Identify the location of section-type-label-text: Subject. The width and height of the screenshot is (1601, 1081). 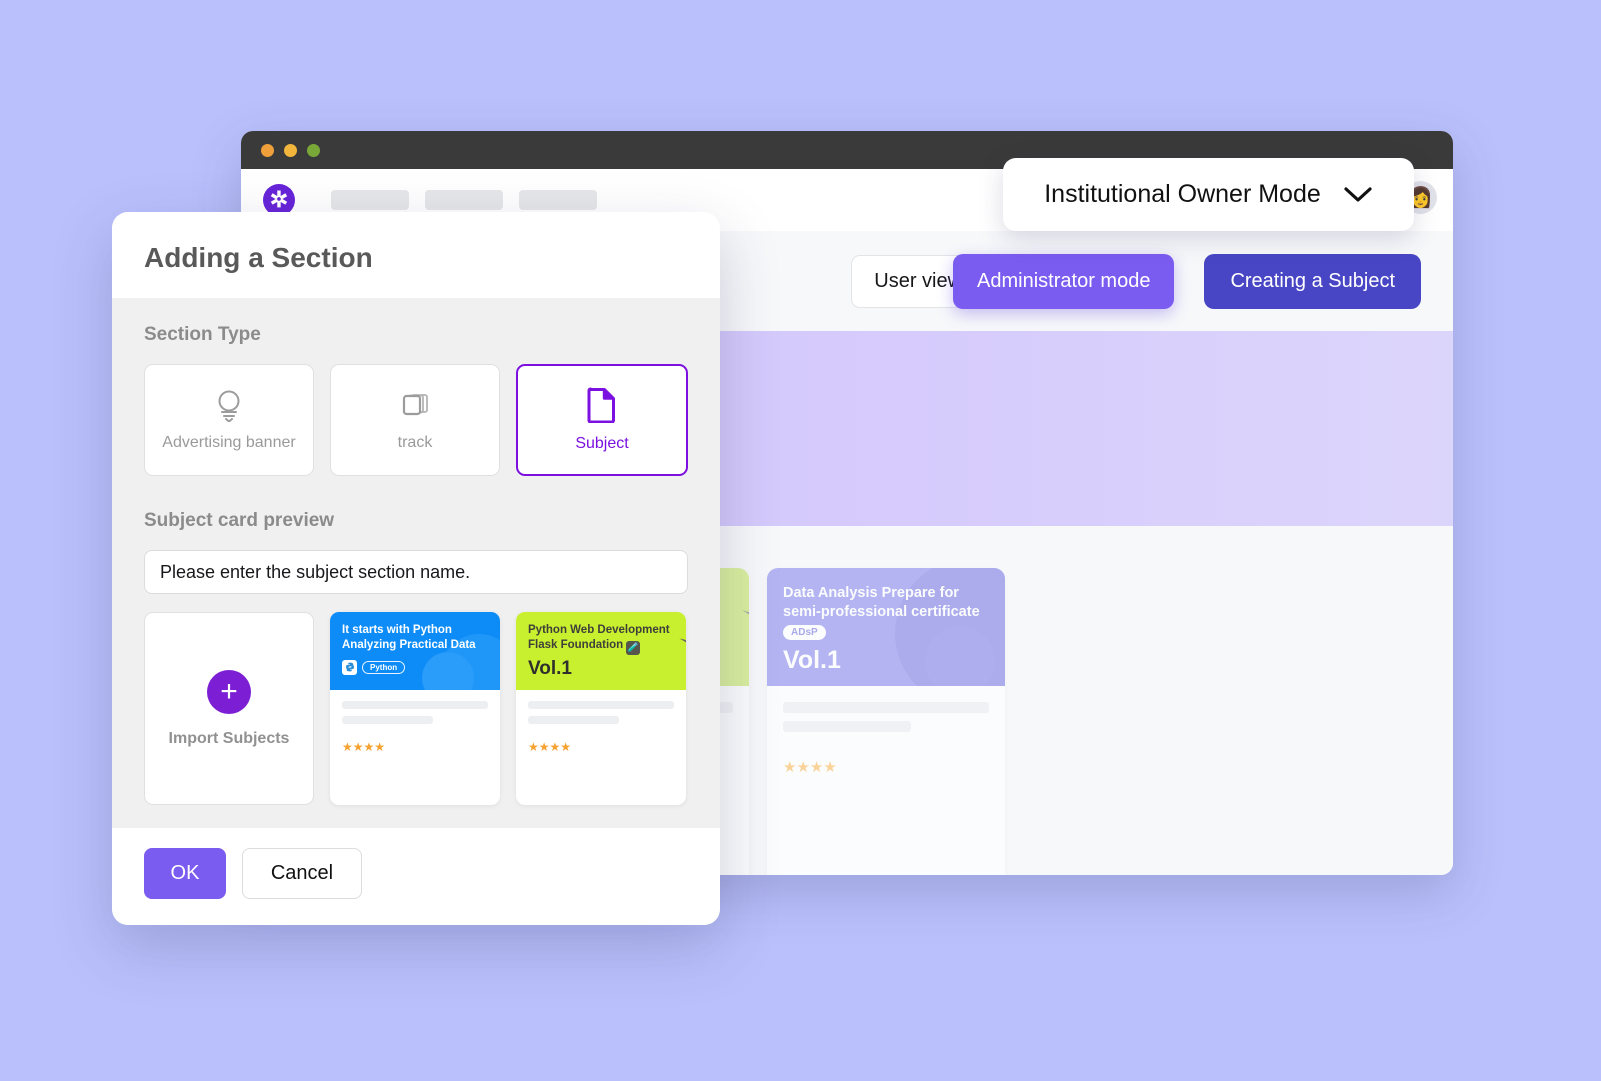
(602, 443).